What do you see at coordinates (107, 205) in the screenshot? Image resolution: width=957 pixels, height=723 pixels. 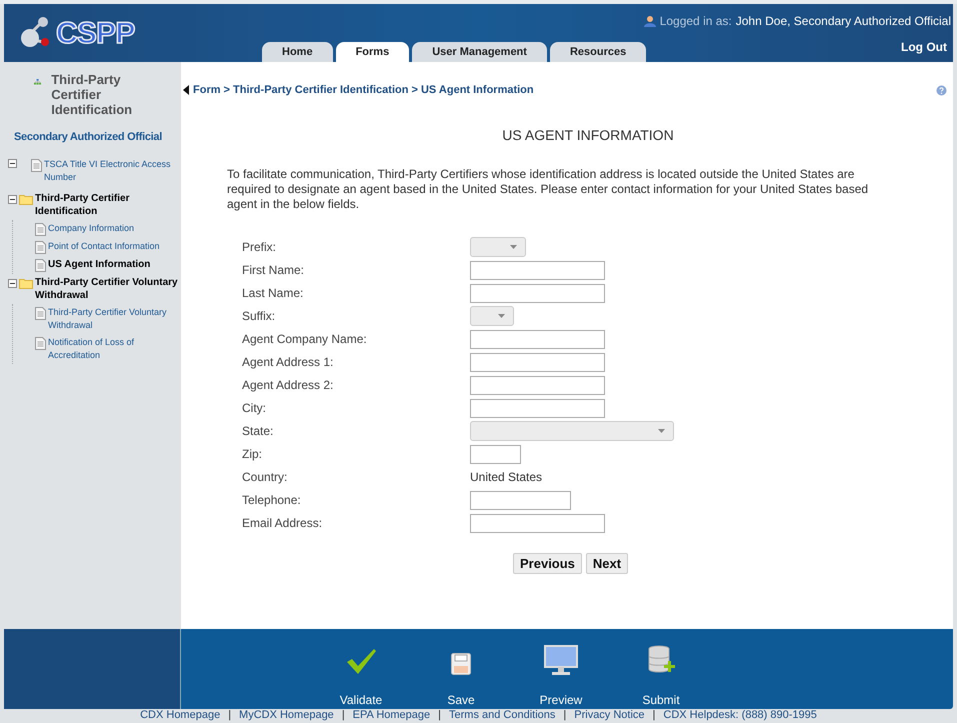 I see `tree-folder: Third-Party Certifier Identification` at bounding box center [107, 205].